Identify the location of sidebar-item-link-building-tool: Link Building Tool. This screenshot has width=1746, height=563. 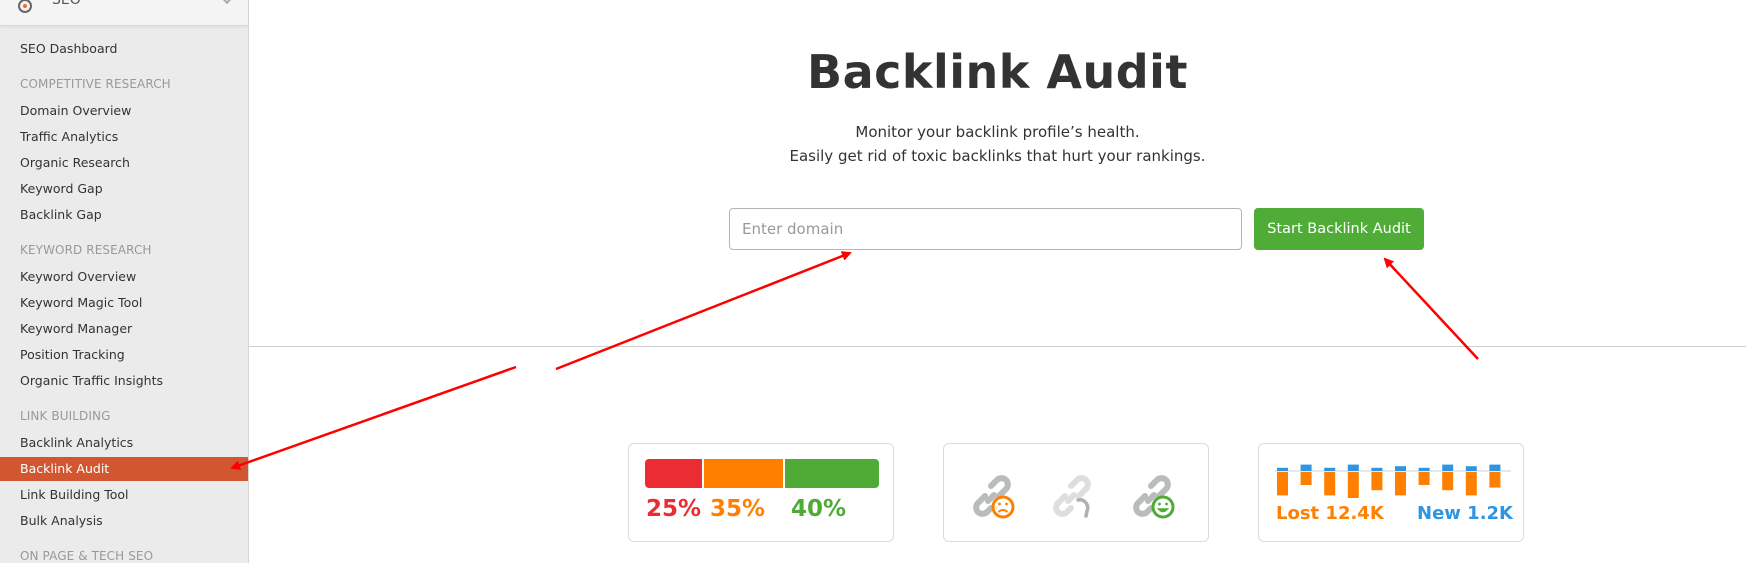
(124, 495).